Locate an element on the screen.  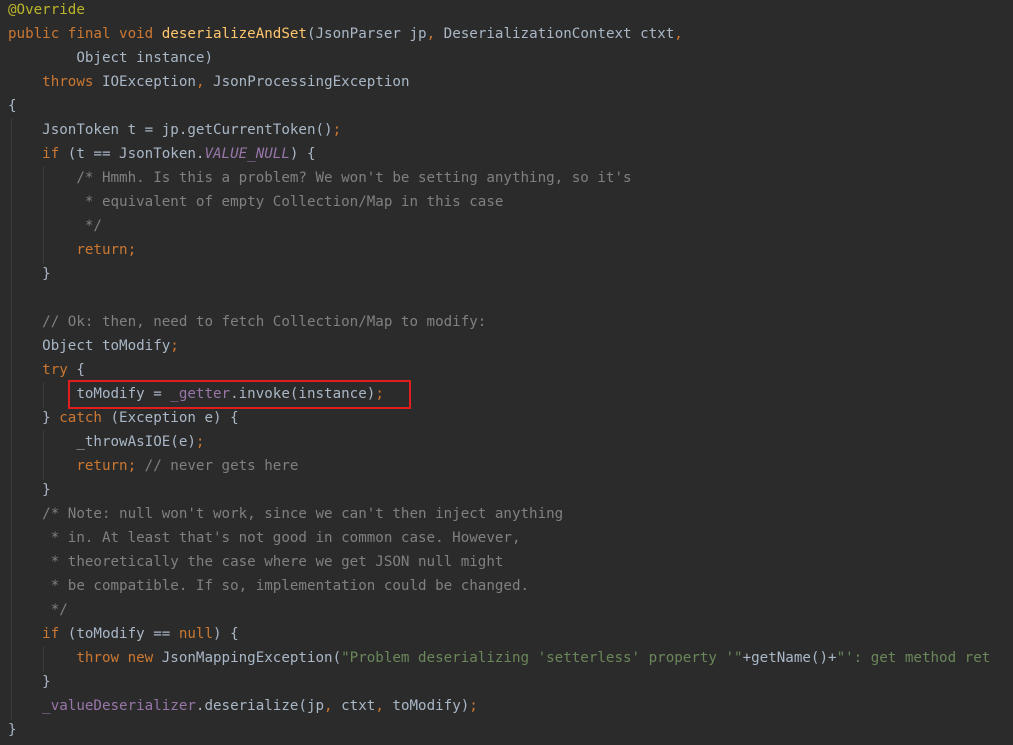
code-line: JsonToken t = jp.getCurrentToken(); is located at coordinates (174, 130).